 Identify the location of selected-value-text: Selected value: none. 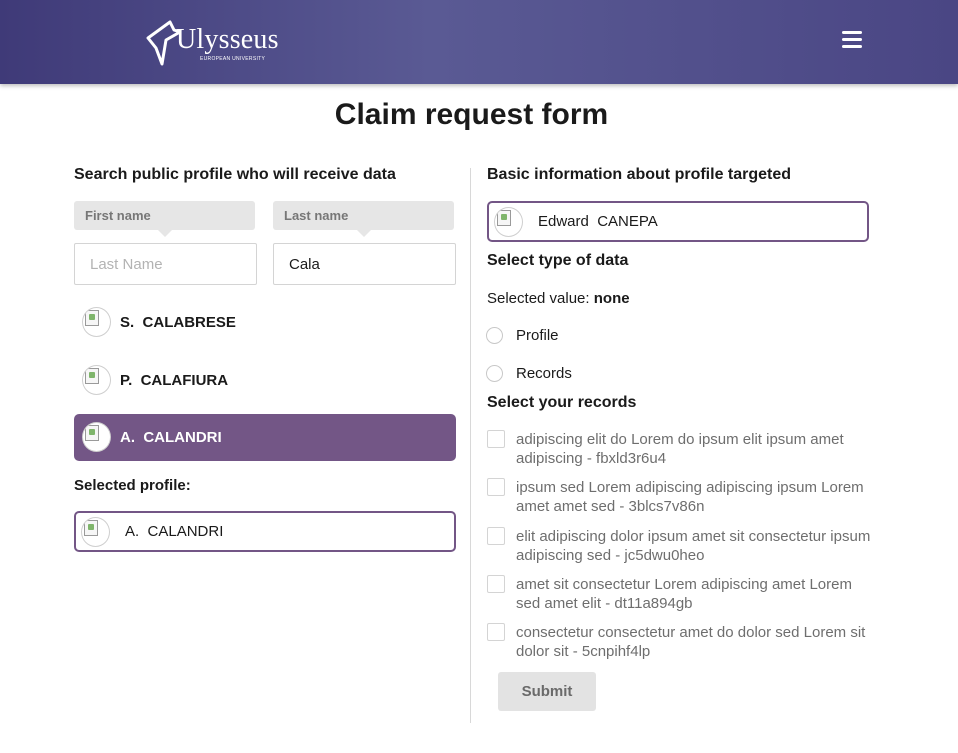
(558, 298).